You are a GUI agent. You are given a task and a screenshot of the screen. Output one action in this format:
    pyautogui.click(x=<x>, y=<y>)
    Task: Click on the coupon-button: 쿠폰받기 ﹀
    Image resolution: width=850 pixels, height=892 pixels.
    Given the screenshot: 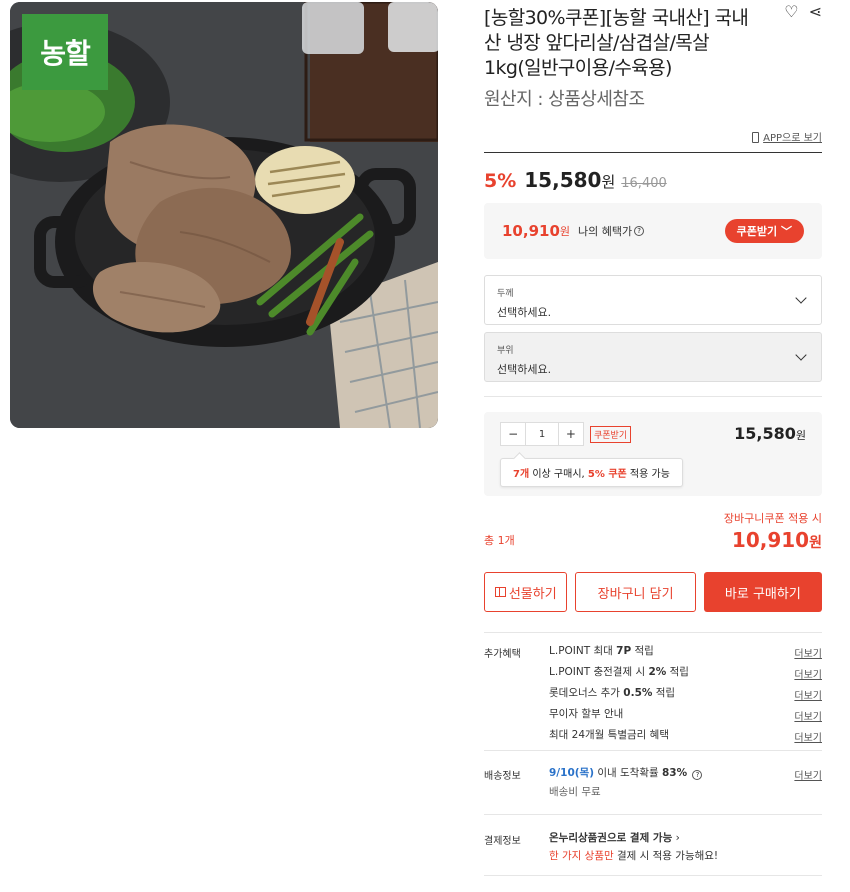 What is the action you would take?
    pyautogui.click(x=764, y=231)
    